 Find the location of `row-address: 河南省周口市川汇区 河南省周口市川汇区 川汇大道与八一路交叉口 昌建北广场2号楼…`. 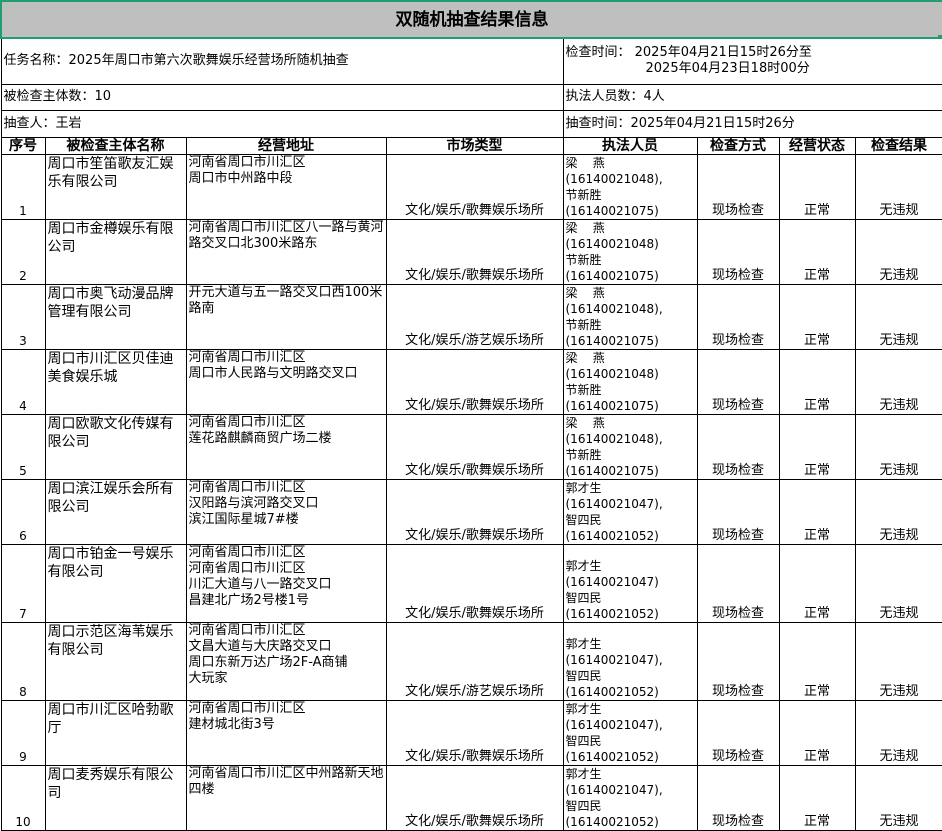

row-address: 河南省周口市川汇区 河南省周口市川汇区 川汇大道与八一路交叉口 昌建北广场2号楼… is located at coordinates (286, 583).